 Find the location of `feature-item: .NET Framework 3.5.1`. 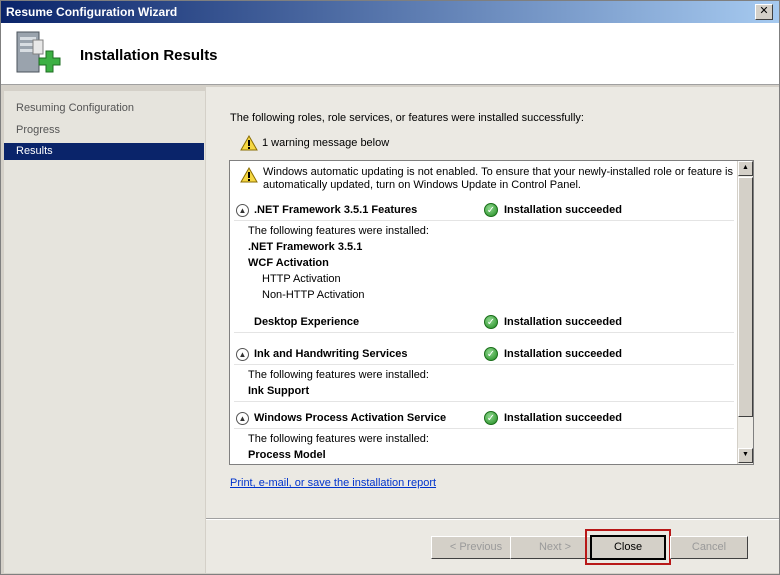

feature-item: .NET Framework 3.5.1 is located at coordinates (305, 247).